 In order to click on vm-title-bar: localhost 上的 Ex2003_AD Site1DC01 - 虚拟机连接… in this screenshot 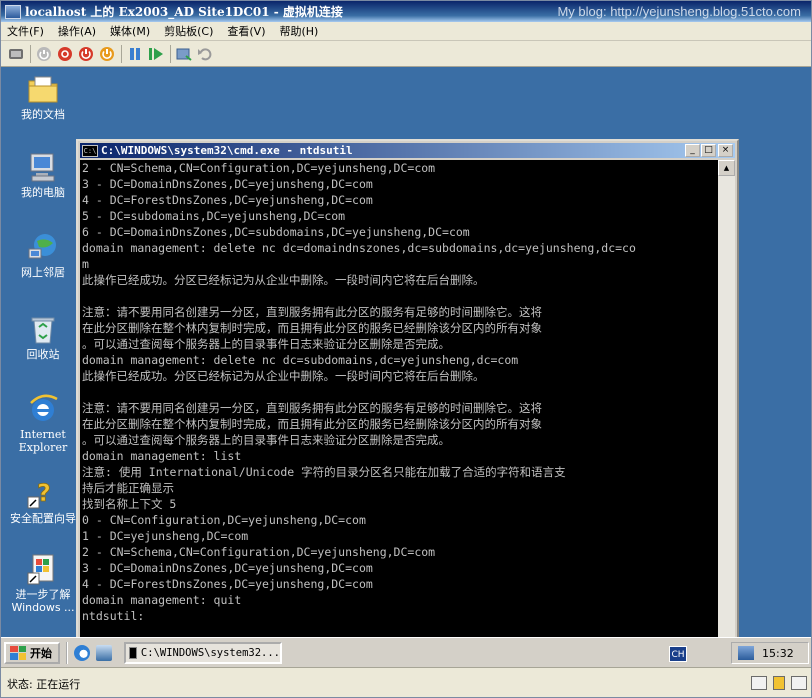, I will do `click(406, 11)`.